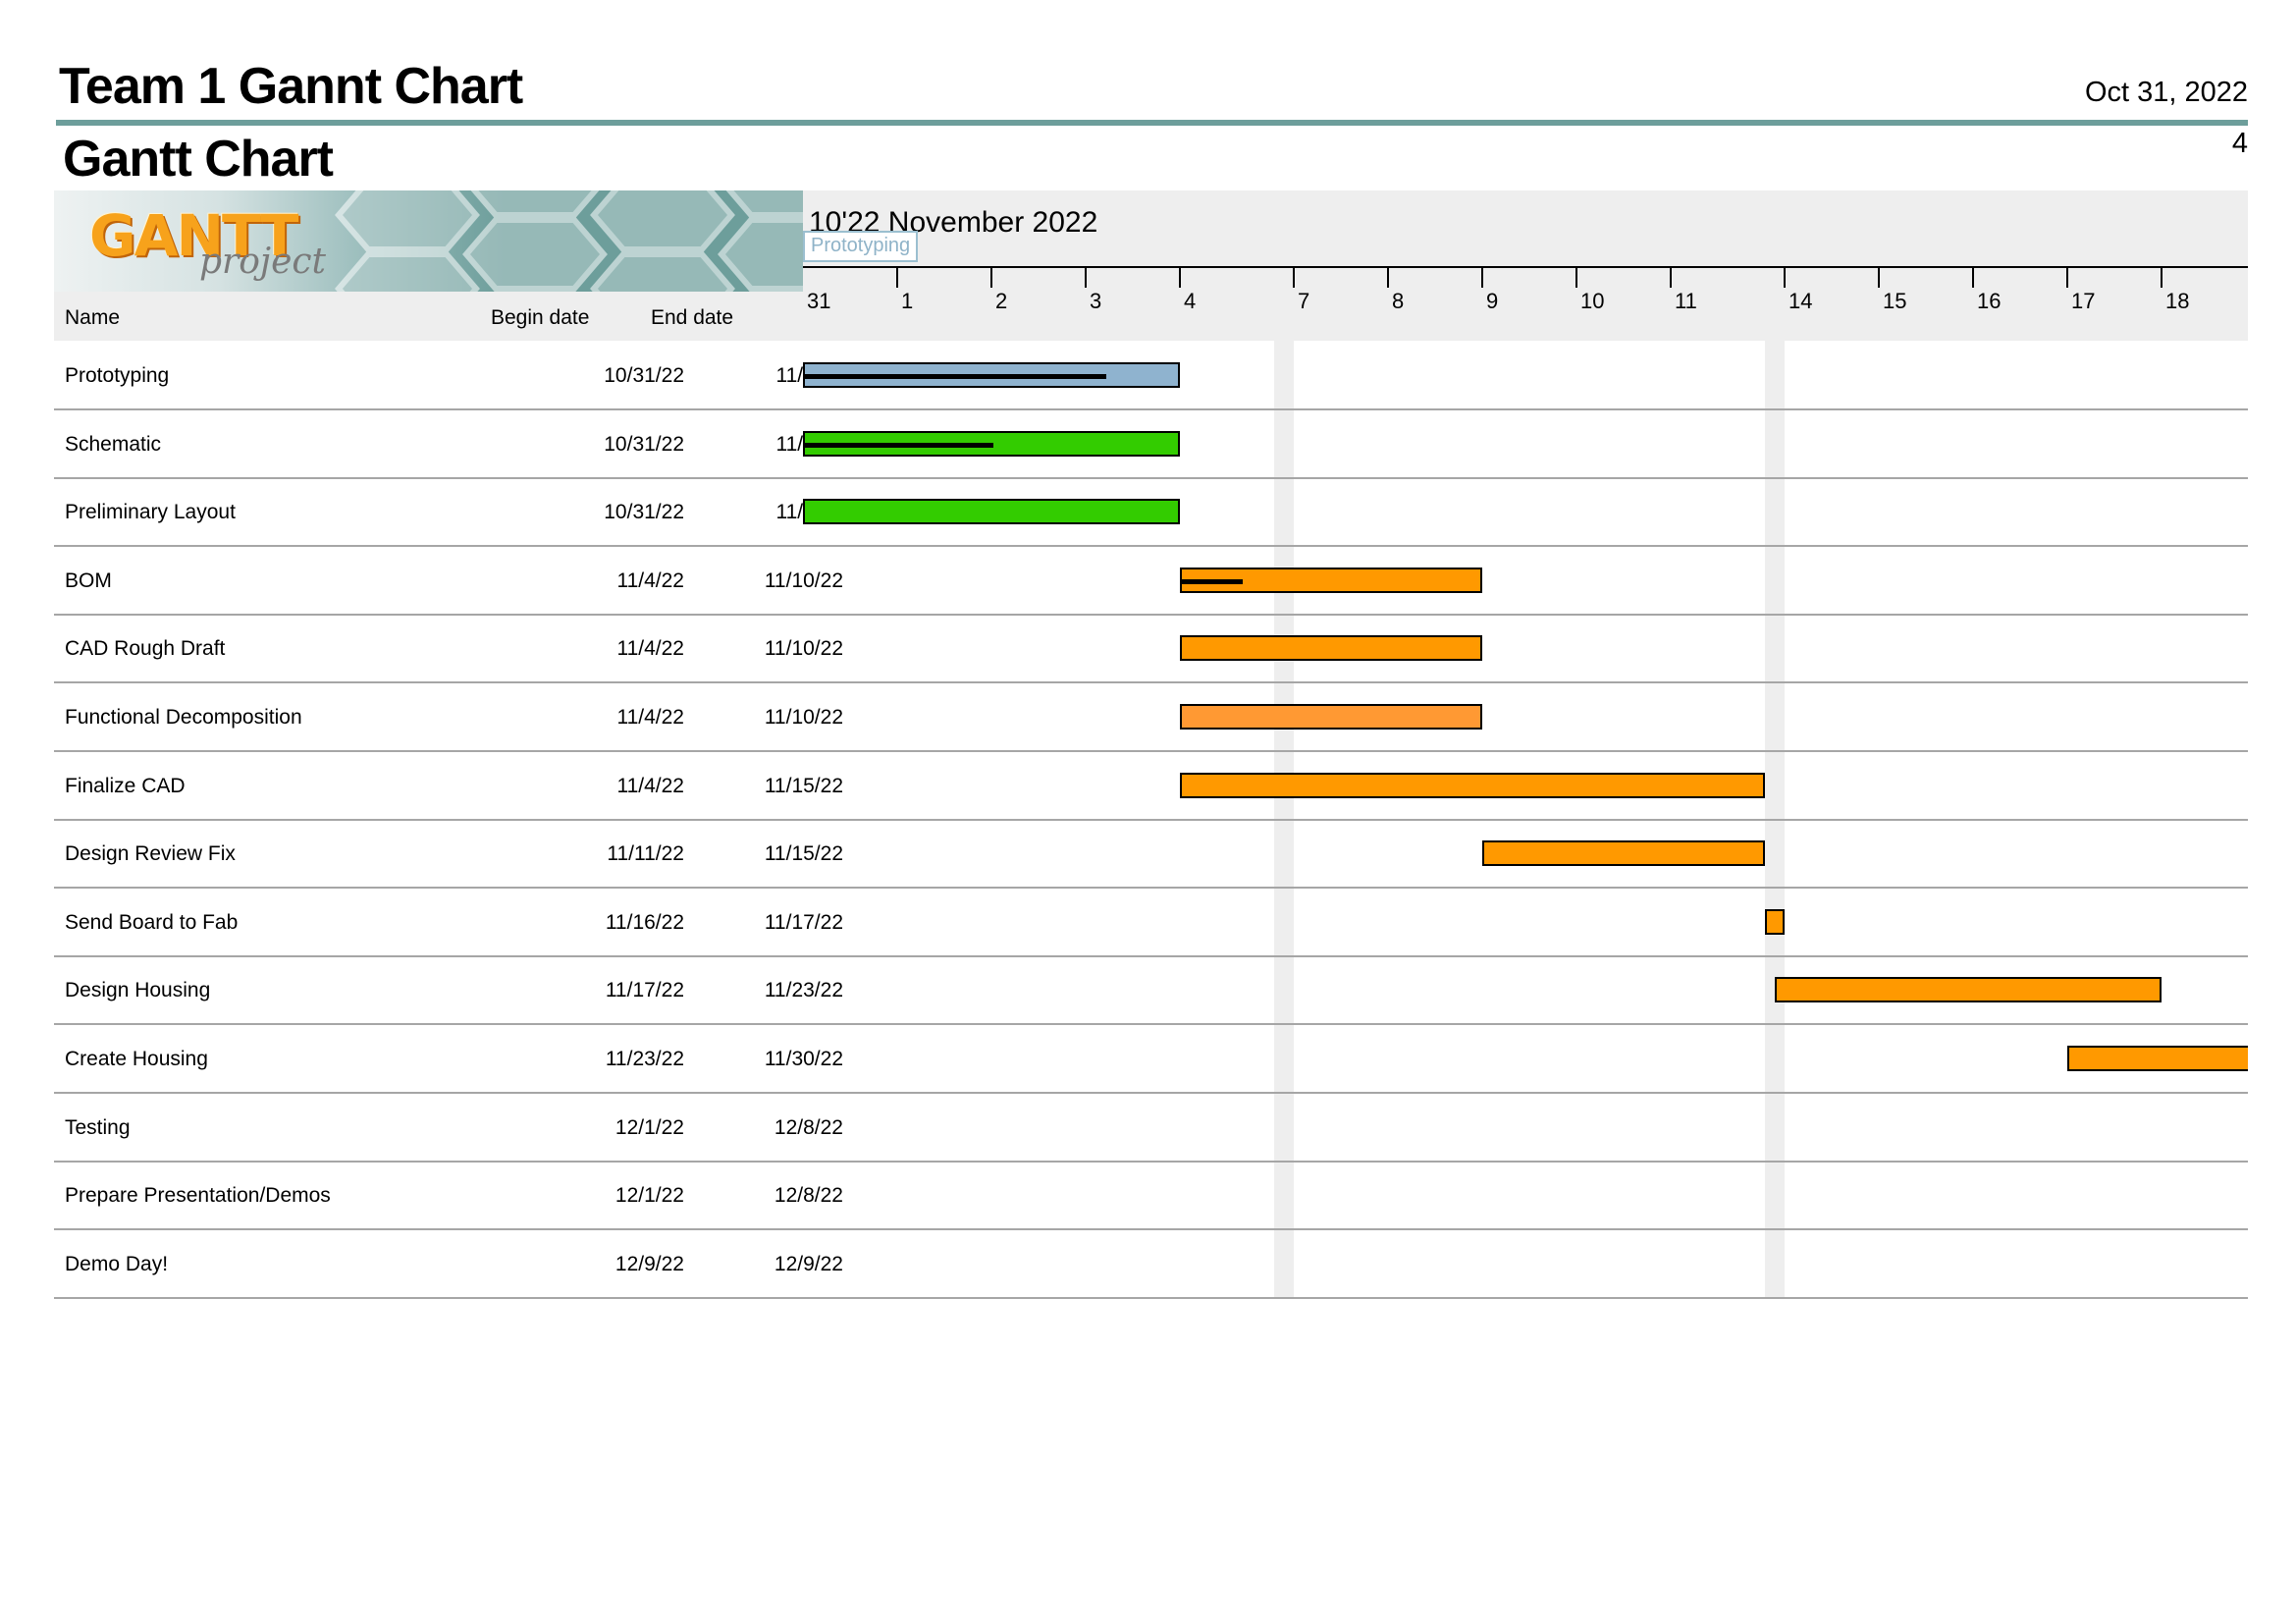 Image resolution: width=2296 pixels, height=1623 pixels. I want to click on timeline-day-label: 11, so click(1686, 301).